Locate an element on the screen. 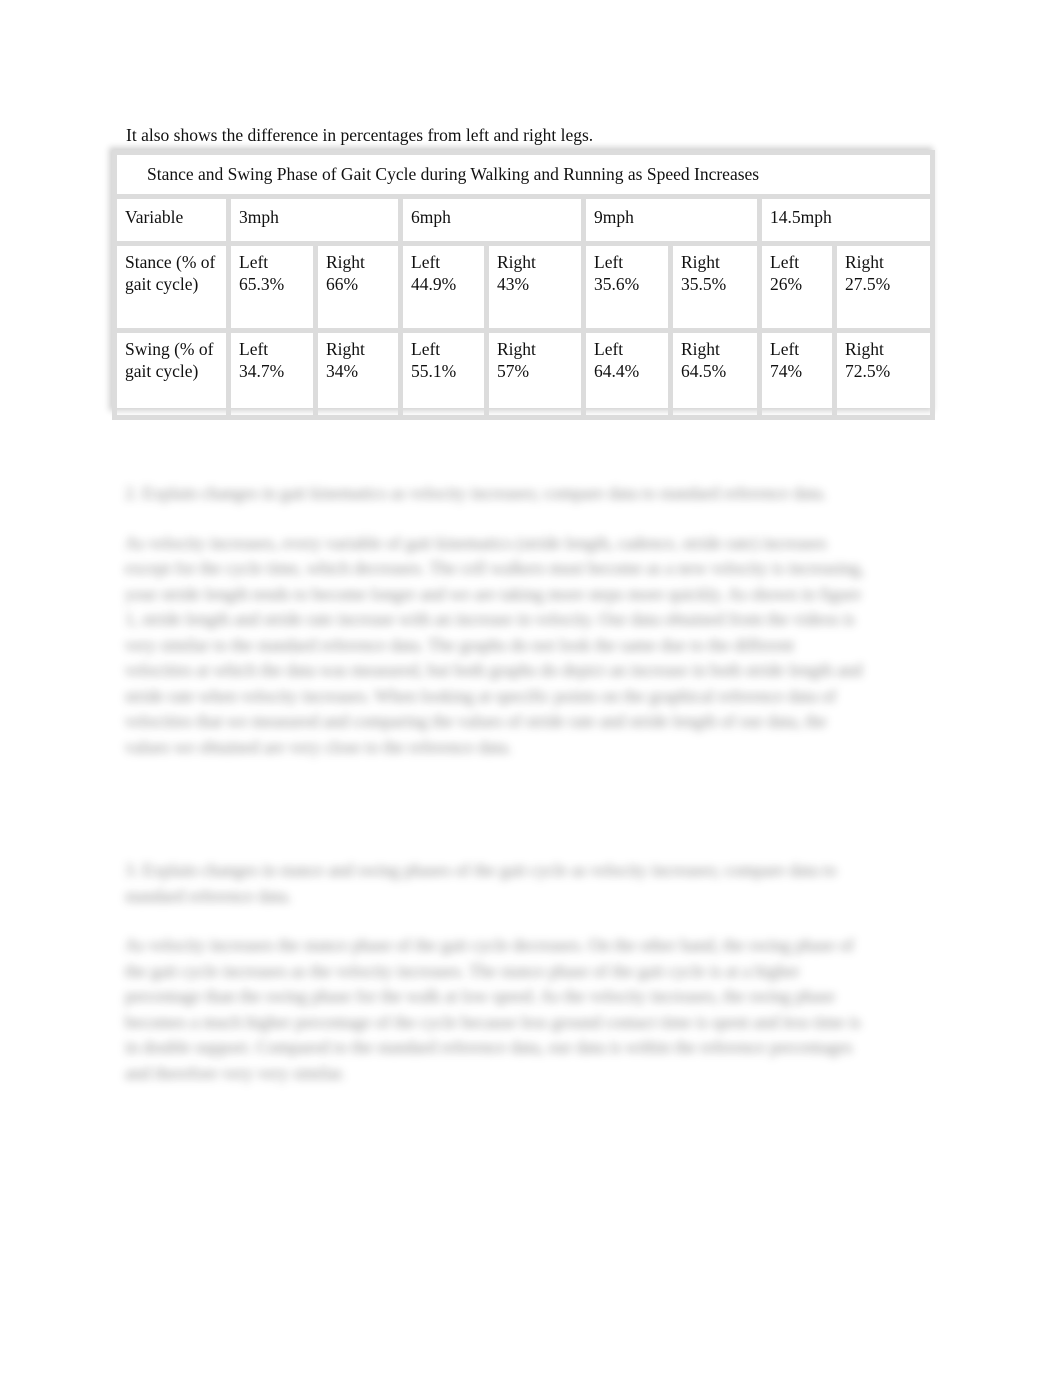 This screenshot has height=1376, width=1062. table-cell: Left 74% is located at coordinates (797, 374).